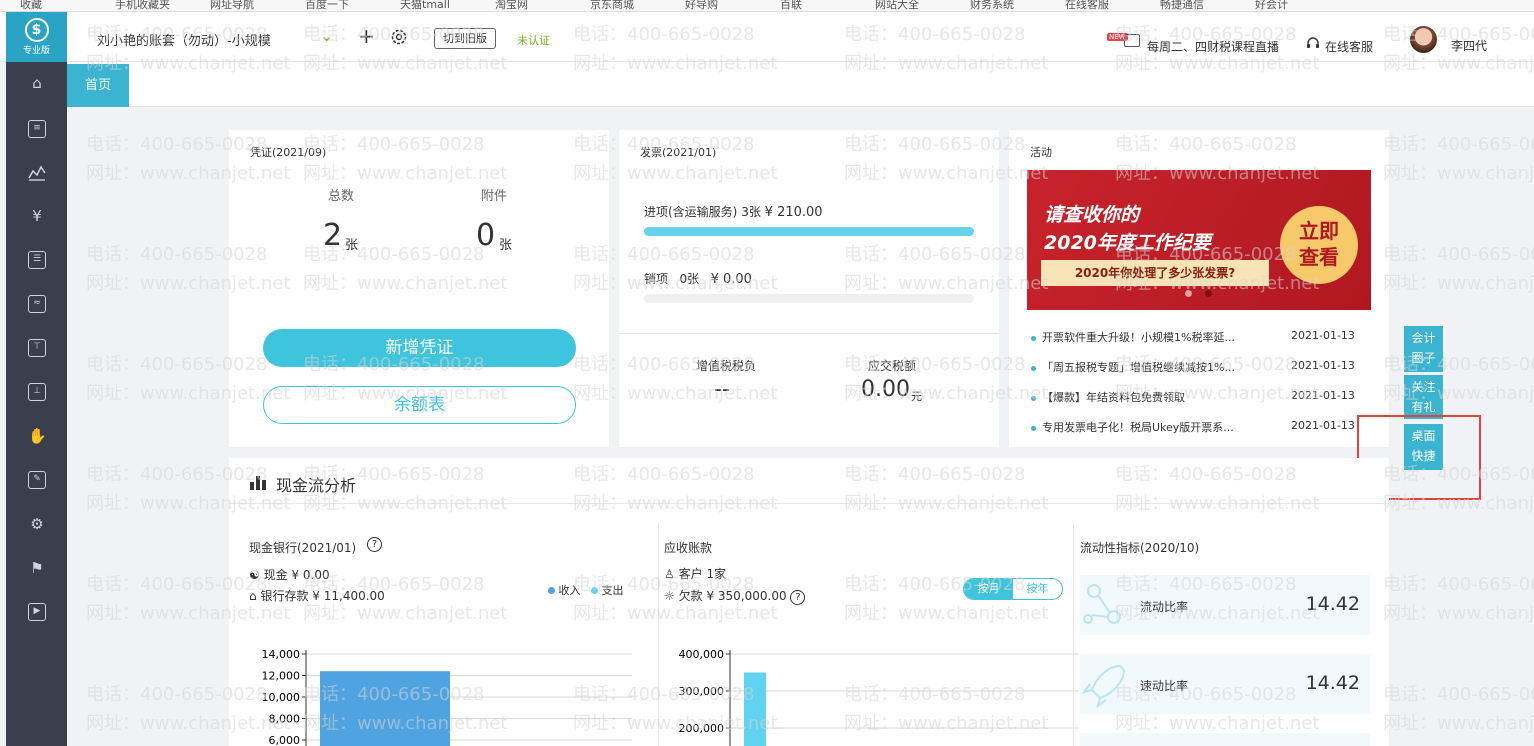  Describe the element at coordinates (656, 279) in the screenshot. I see `invoice-out-label: 销项` at that location.